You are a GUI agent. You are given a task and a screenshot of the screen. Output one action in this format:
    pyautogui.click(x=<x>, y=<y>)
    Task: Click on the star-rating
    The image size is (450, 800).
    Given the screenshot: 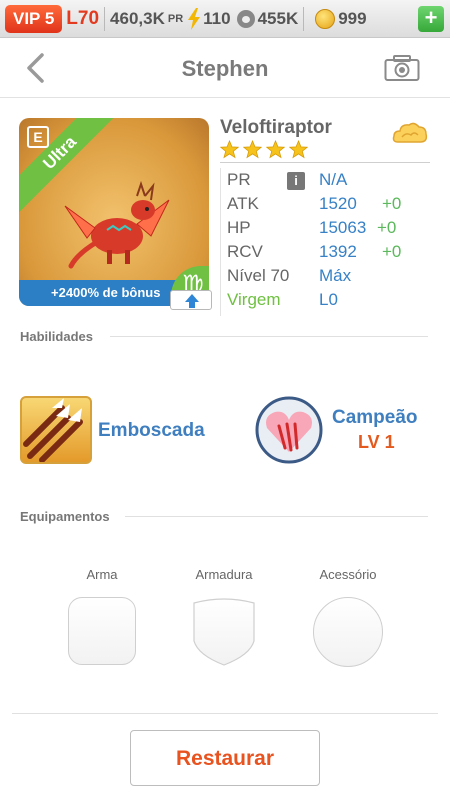 What is the action you would take?
    pyautogui.click(x=264, y=149)
    